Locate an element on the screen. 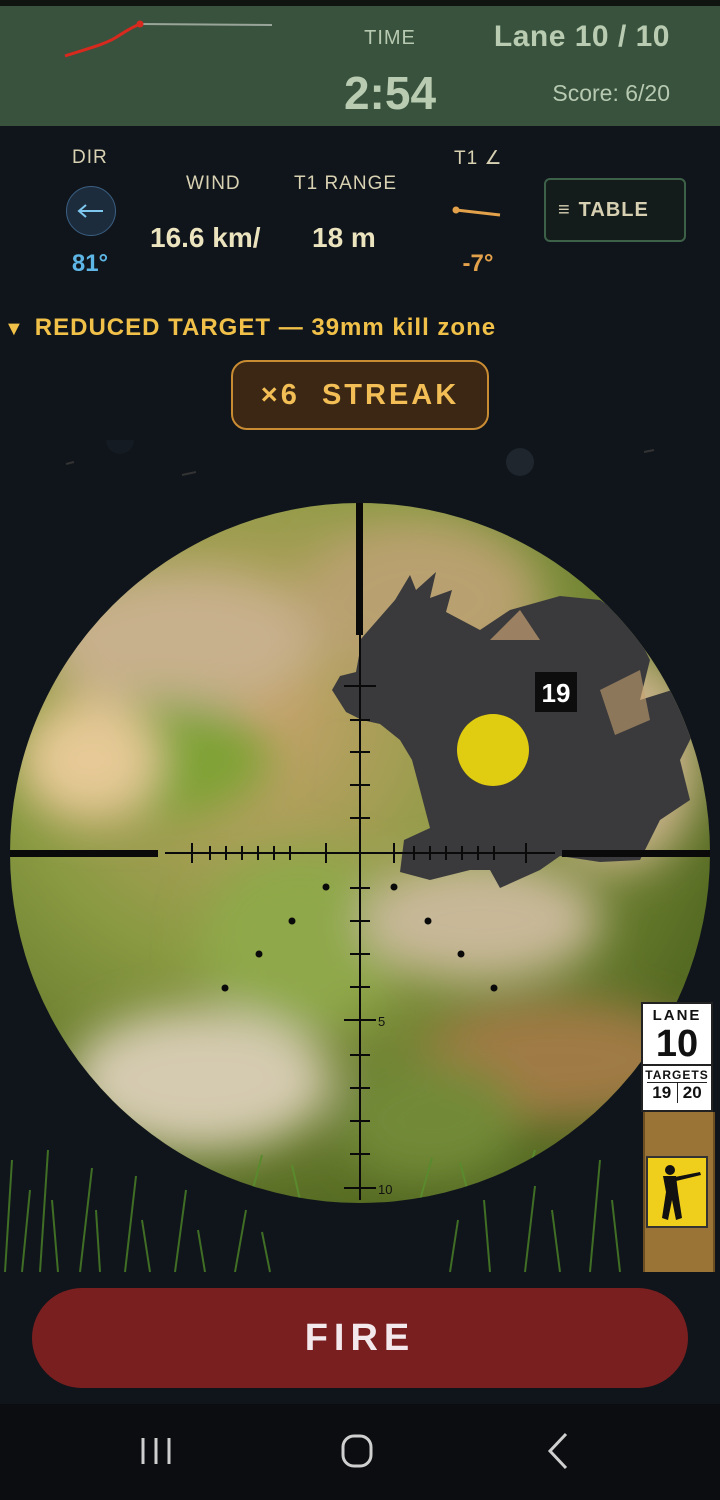 The width and height of the screenshot is (720, 1500). table-button: ≡ TABLE is located at coordinates (615, 210).